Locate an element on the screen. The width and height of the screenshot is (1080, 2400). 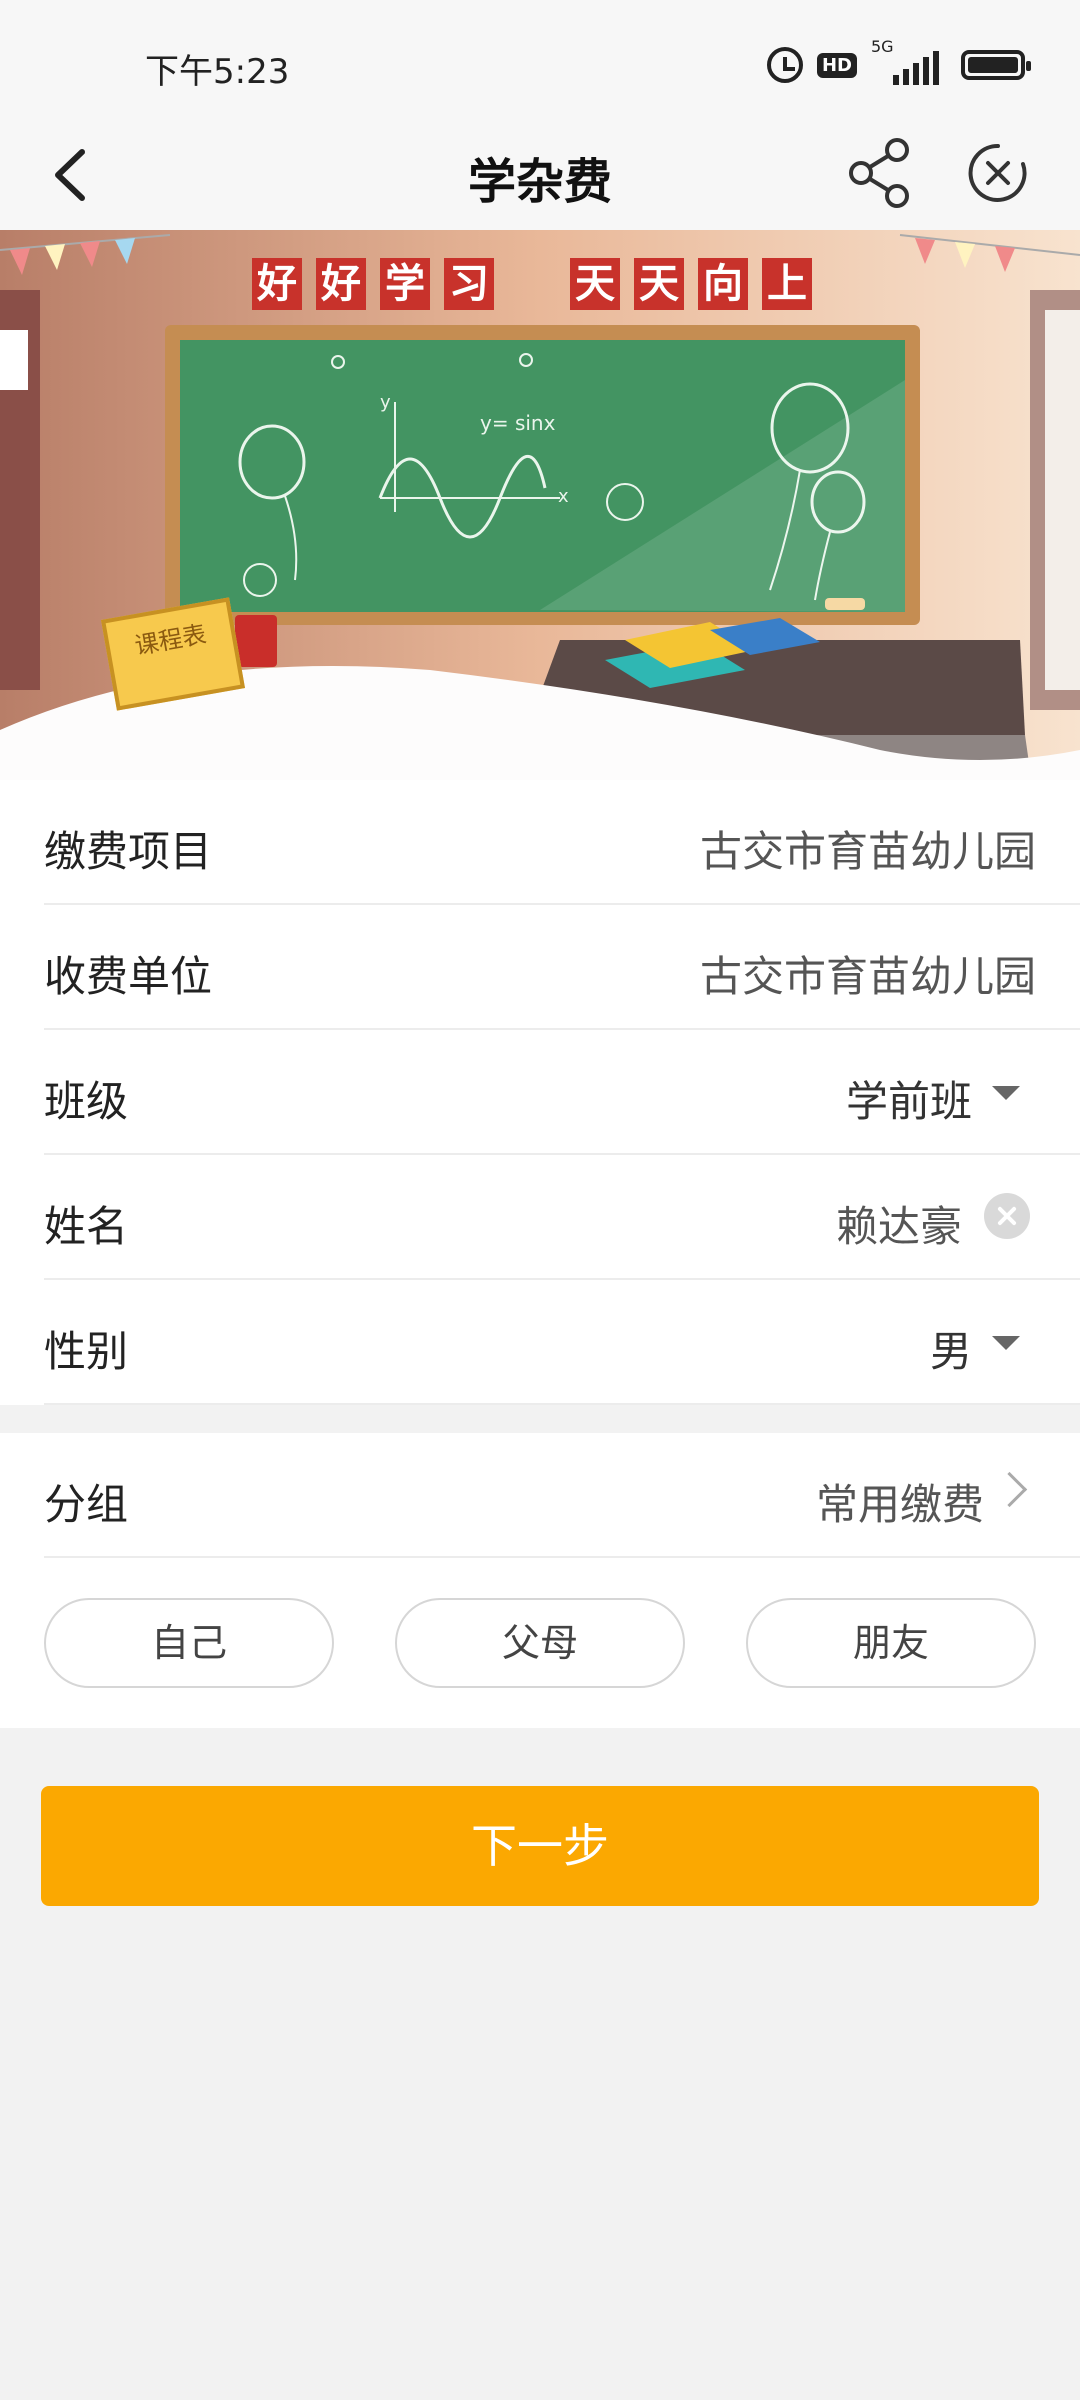
chevron-right-icon is located at coordinates (1009, 1489).